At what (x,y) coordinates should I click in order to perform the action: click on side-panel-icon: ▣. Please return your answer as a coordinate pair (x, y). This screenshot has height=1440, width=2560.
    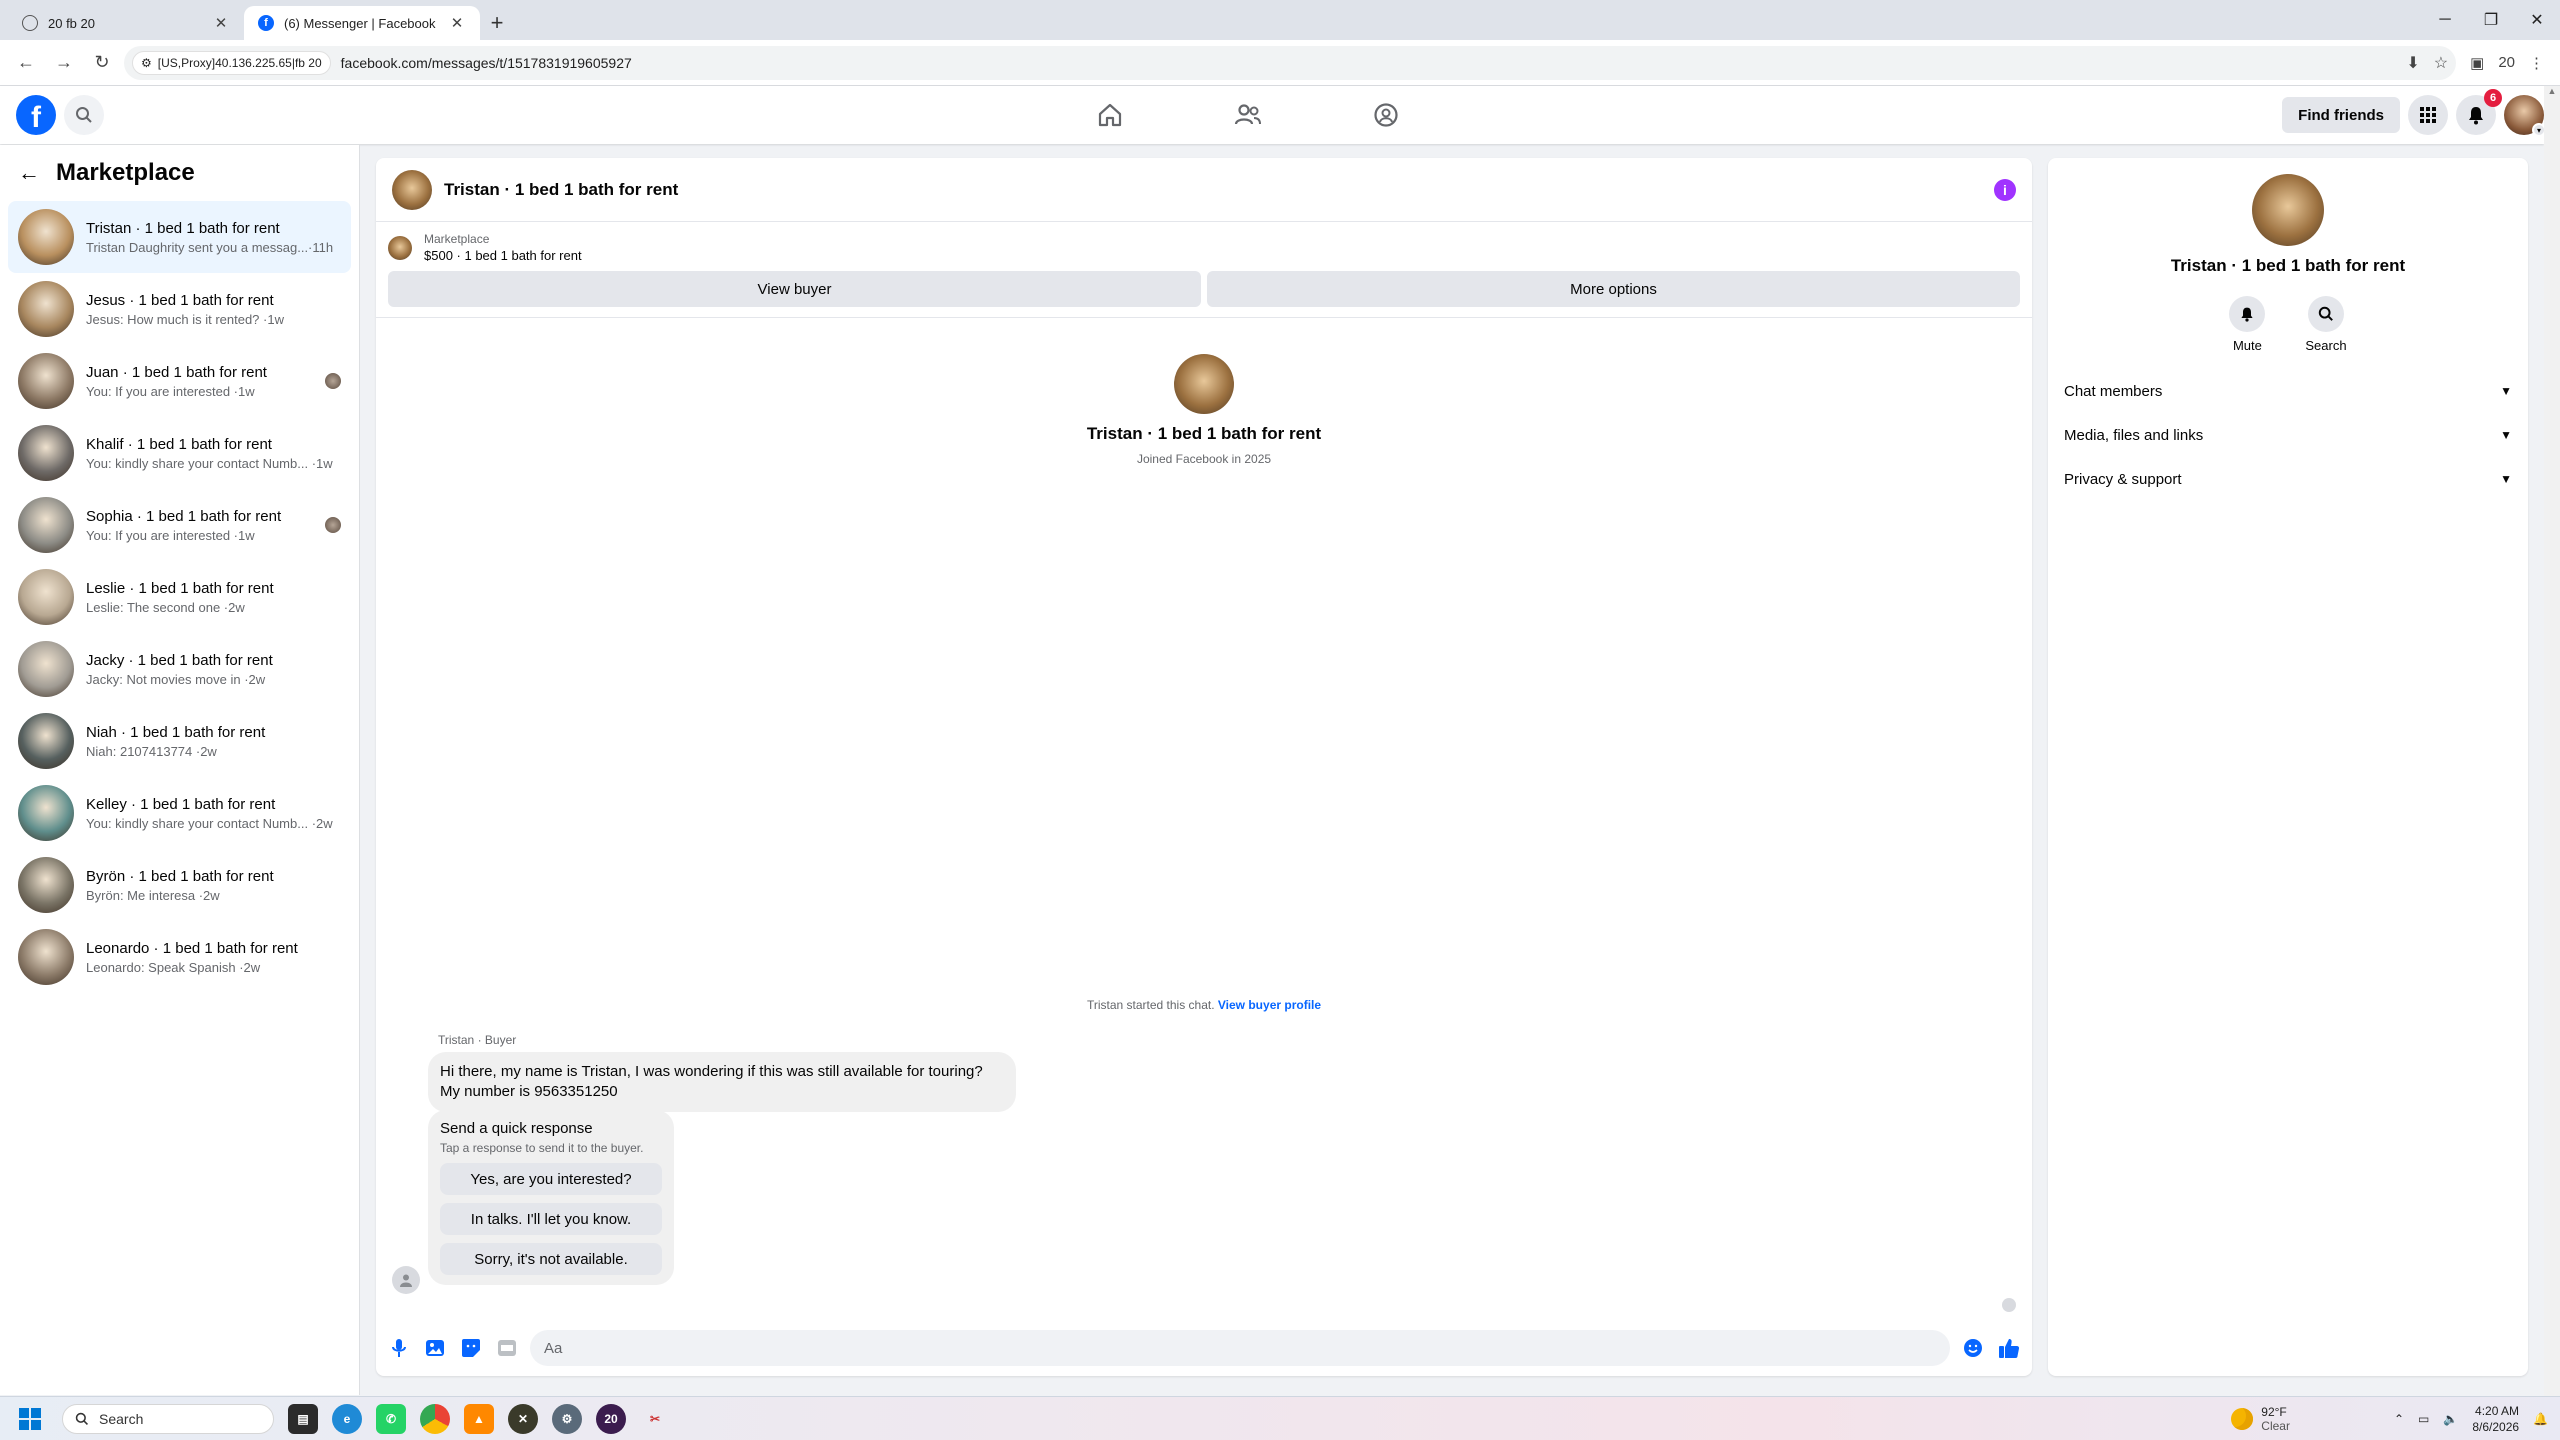
    Looking at the image, I should click on (2477, 63).